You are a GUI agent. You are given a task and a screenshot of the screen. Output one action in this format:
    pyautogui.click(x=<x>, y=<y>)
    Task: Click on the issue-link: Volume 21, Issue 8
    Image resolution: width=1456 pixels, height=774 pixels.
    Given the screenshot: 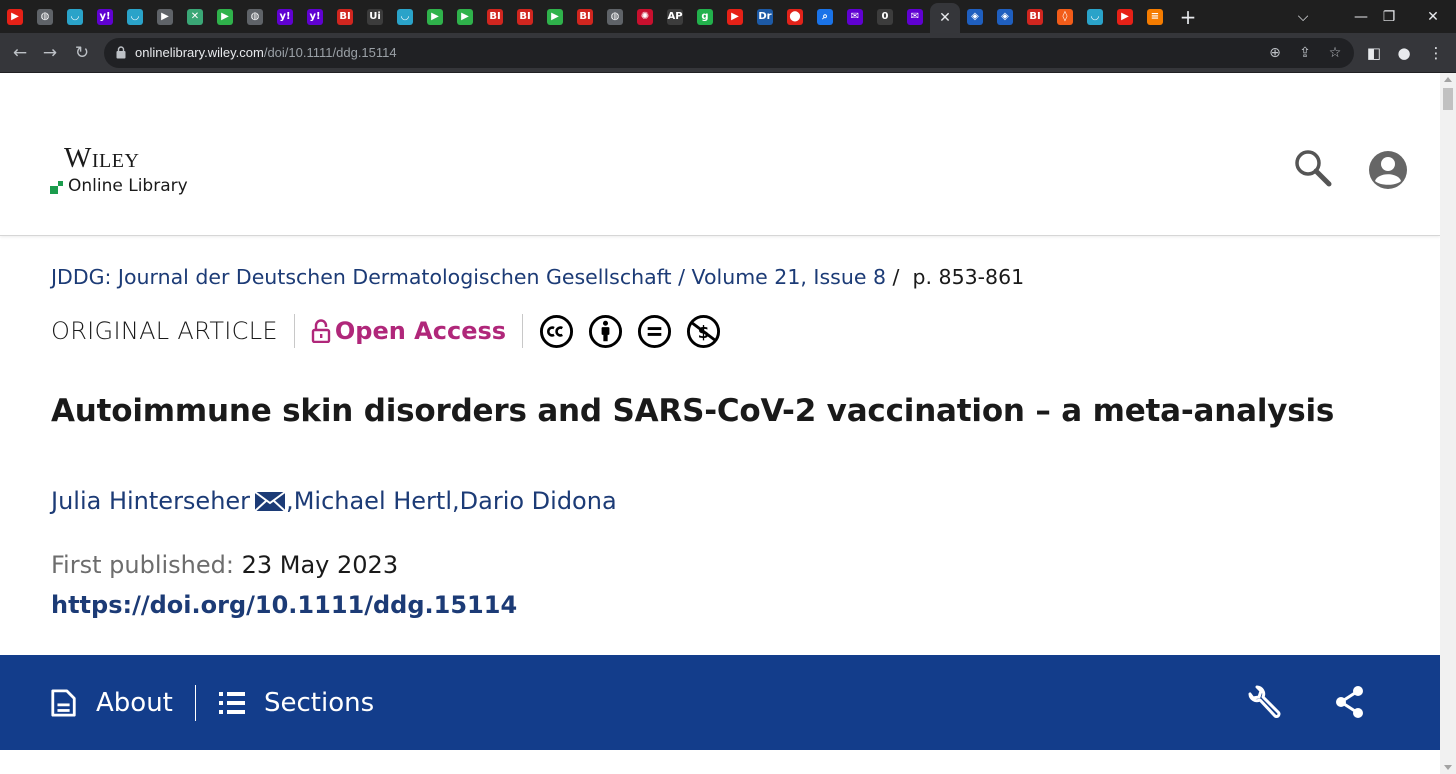 What is the action you would take?
    pyautogui.click(x=789, y=277)
    